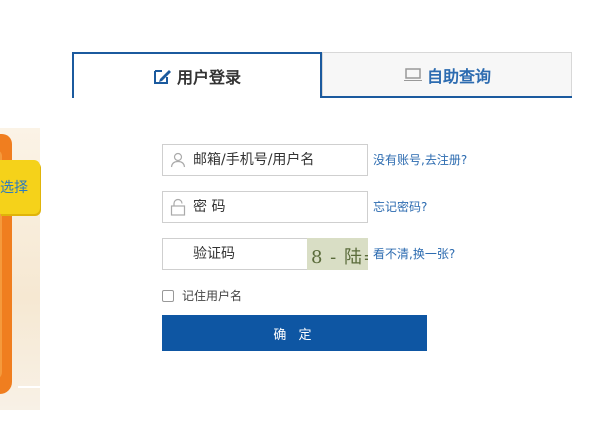 The width and height of the screenshot is (594, 434). Describe the element at coordinates (414, 253) in the screenshot. I see `refresh-captcha-link: 看不清,换一张?` at that location.